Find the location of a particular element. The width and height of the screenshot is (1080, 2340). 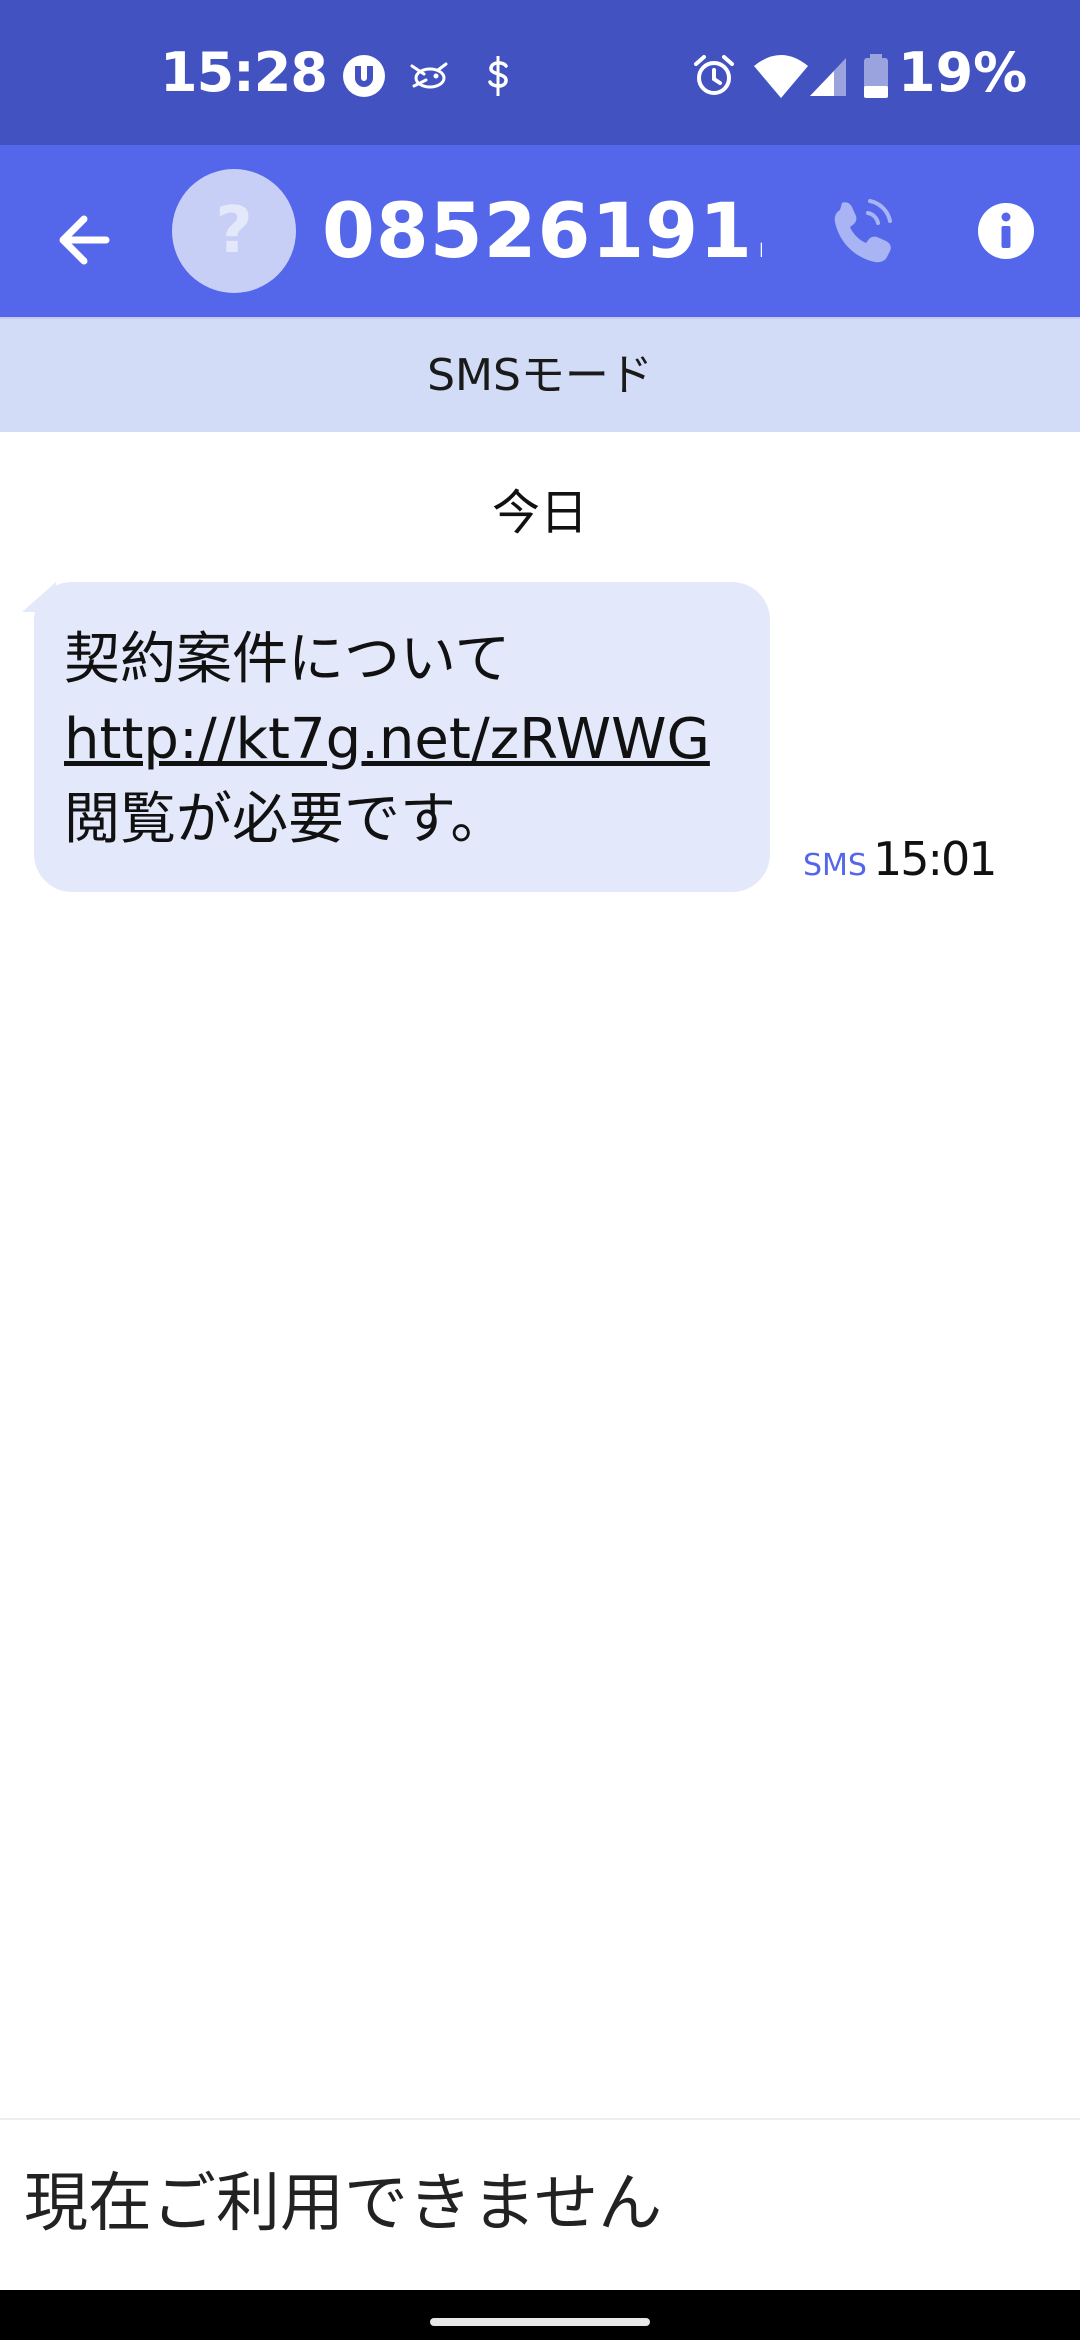

status-bar: 15:28 19% is located at coordinates (540, 72).